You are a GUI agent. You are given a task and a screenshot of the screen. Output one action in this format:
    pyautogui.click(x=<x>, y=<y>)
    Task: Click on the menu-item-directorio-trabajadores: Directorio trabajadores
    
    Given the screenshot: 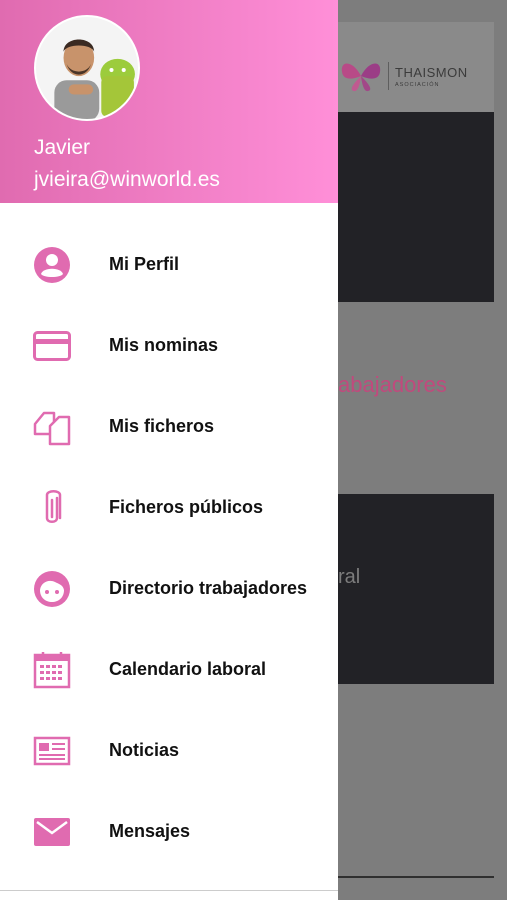 What is the action you would take?
    pyautogui.click(x=169, y=588)
    